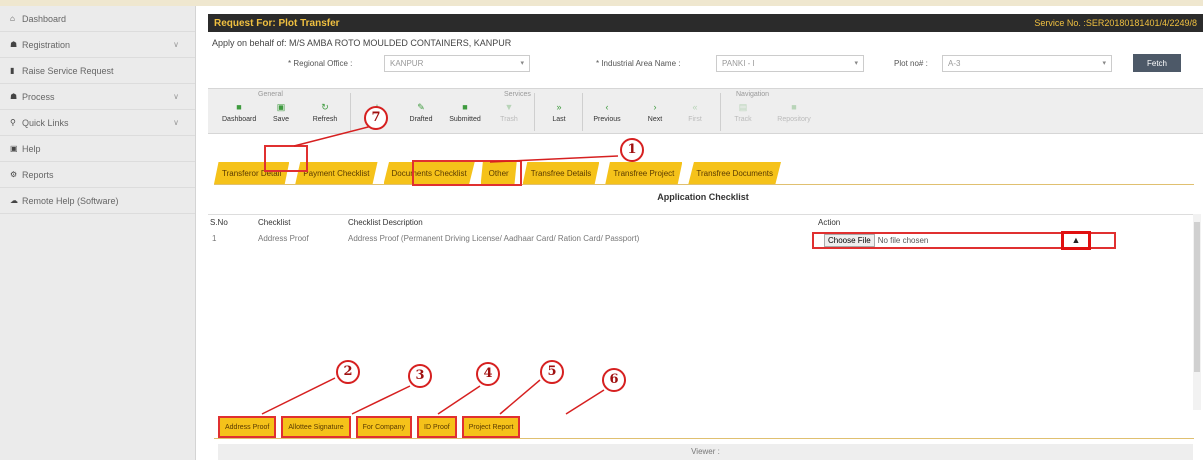 The image size is (1203, 460). Describe the element at coordinates (421, 119) in the screenshot. I see `drafted-button-label: Drafted` at that location.